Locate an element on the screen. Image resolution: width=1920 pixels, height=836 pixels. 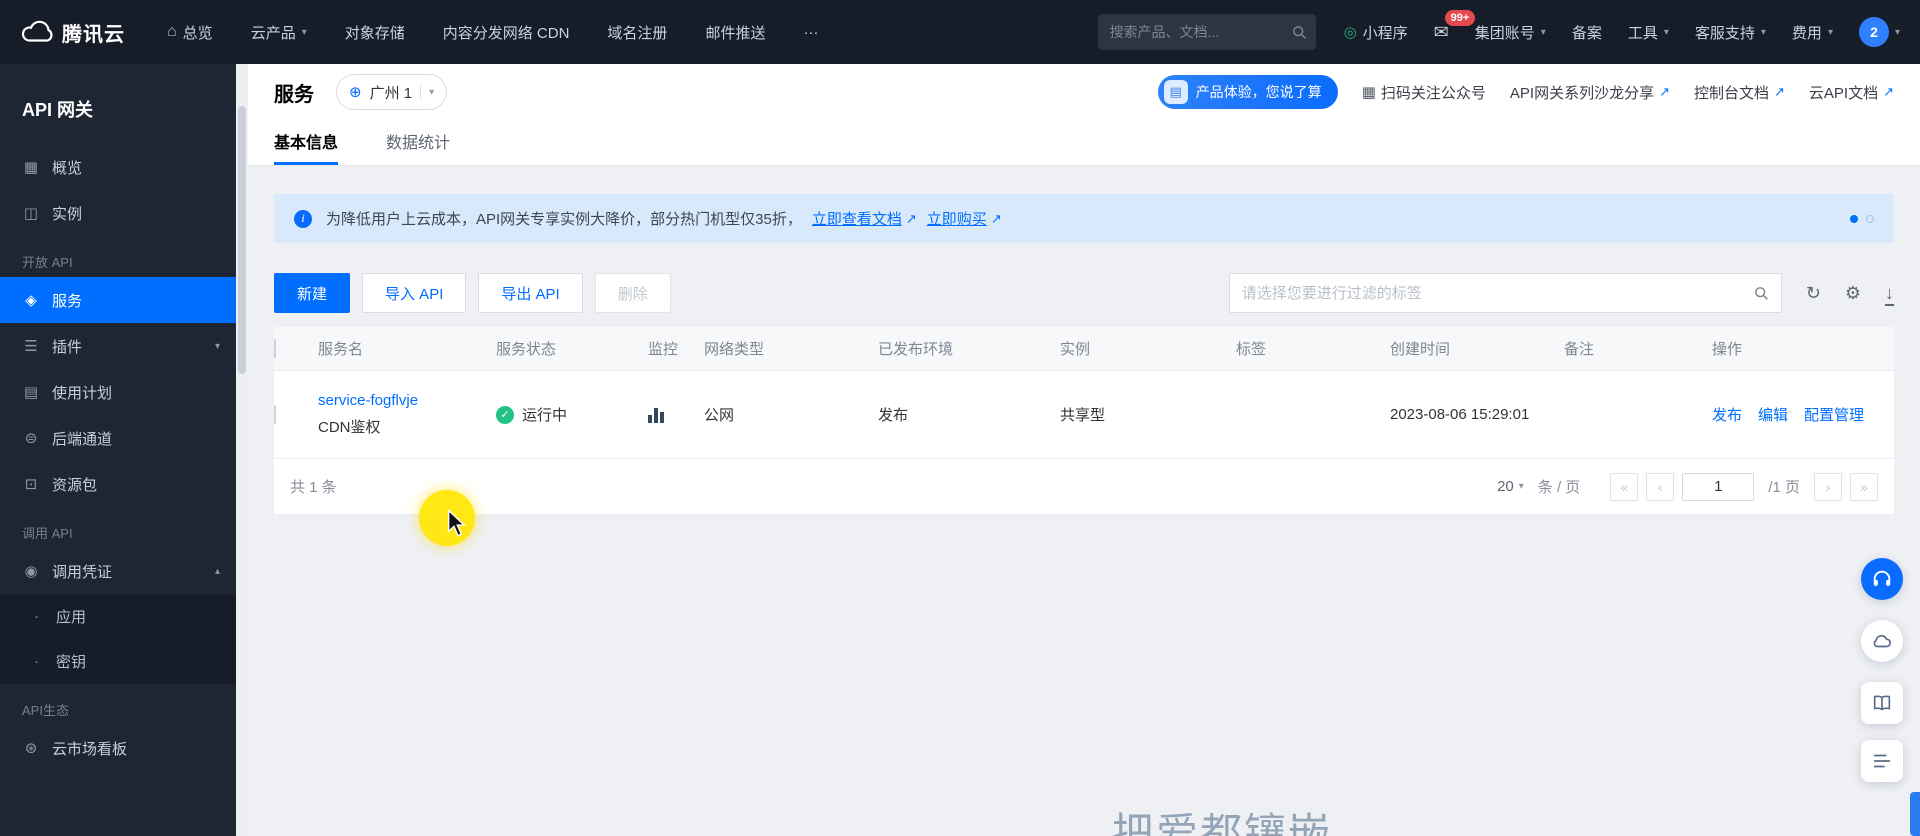
tag-filter is located at coordinates (1505, 293).